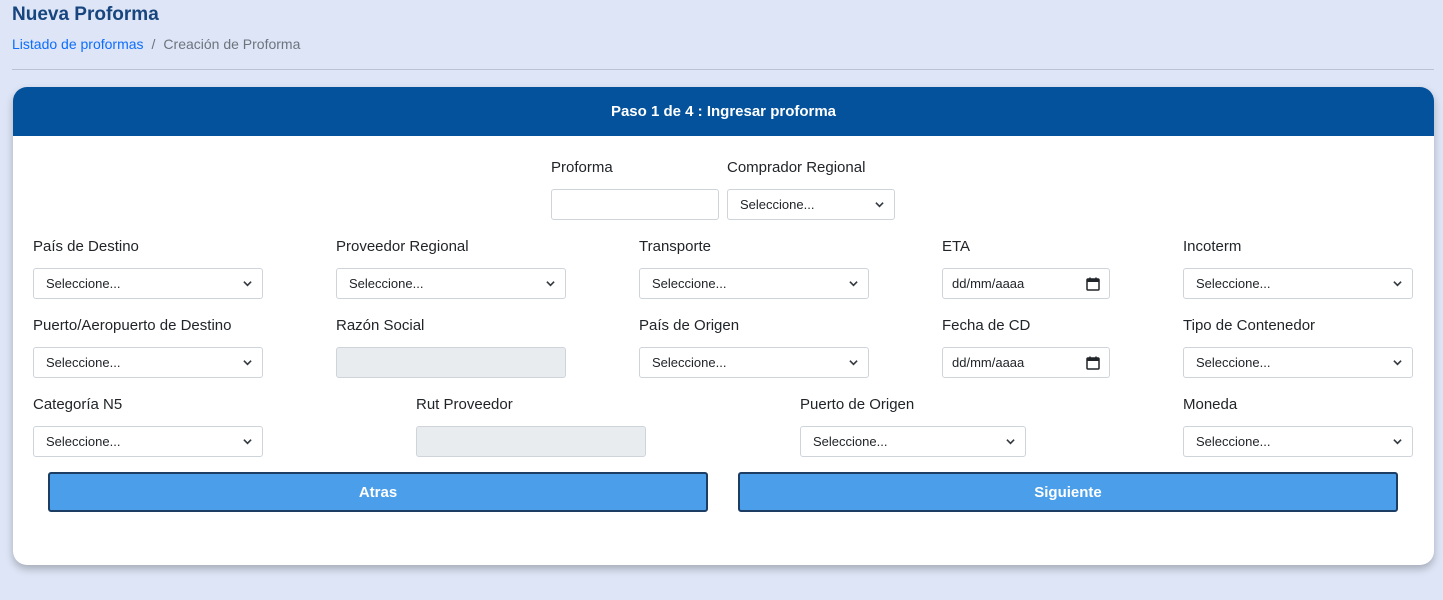  Describe the element at coordinates (988, 362) in the screenshot. I see `fecha-cd-value: dd/mm/aaaa` at that location.